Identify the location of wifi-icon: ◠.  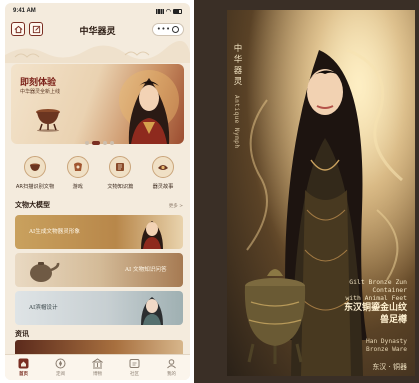
(168, 11).